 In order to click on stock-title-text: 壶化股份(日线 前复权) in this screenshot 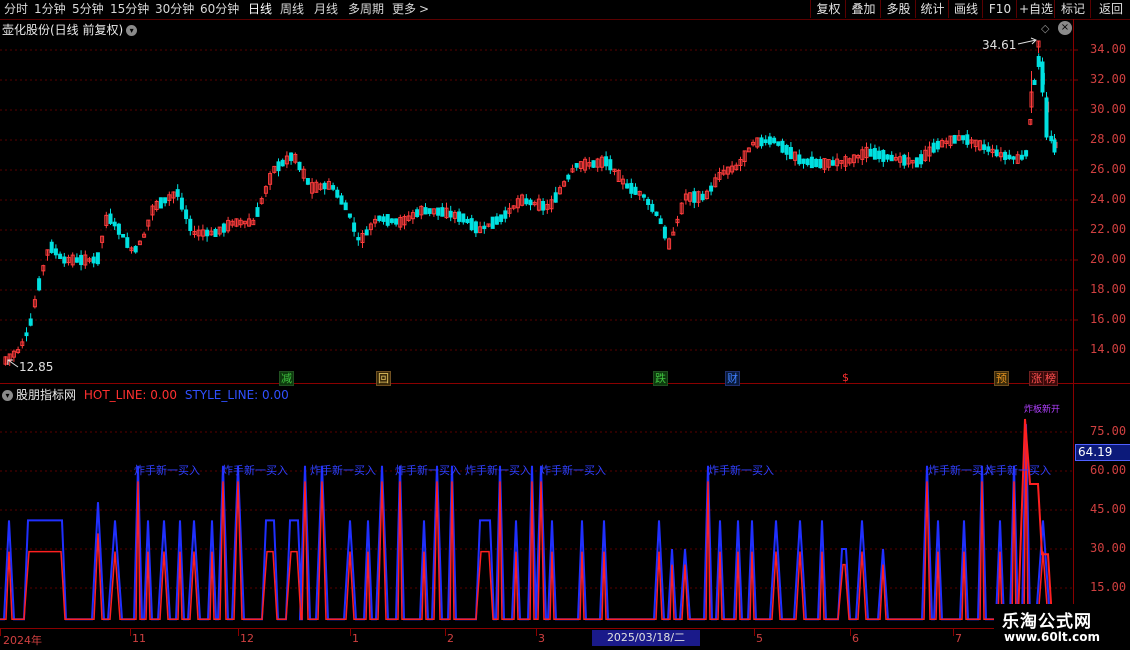, I will do `click(63, 30)`.